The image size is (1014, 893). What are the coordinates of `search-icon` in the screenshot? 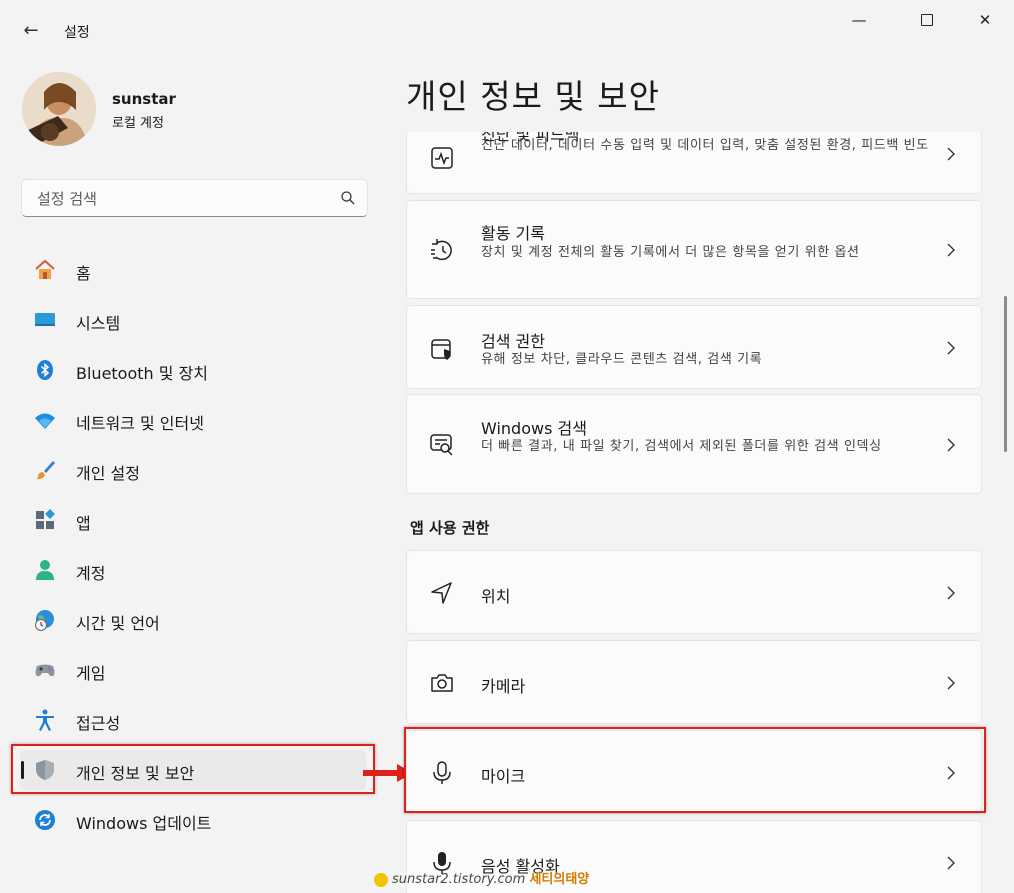 It's located at (348, 198).